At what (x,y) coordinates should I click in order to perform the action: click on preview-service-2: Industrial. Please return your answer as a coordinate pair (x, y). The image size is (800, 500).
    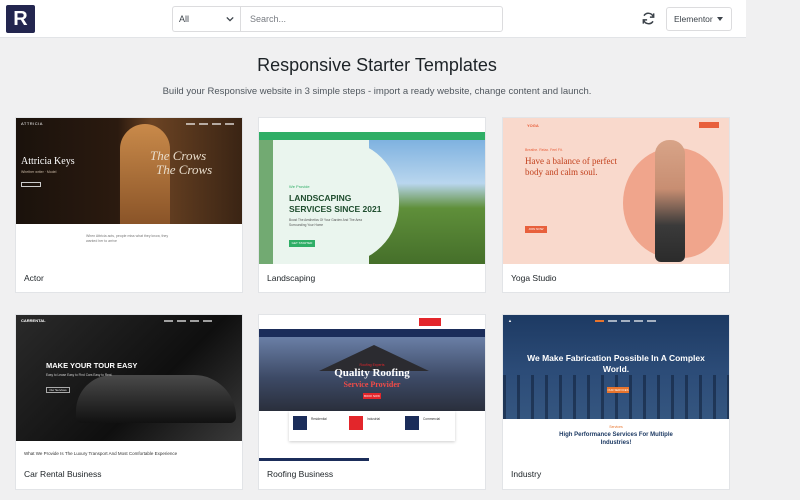
    Looking at the image, I should click on (373, 419).